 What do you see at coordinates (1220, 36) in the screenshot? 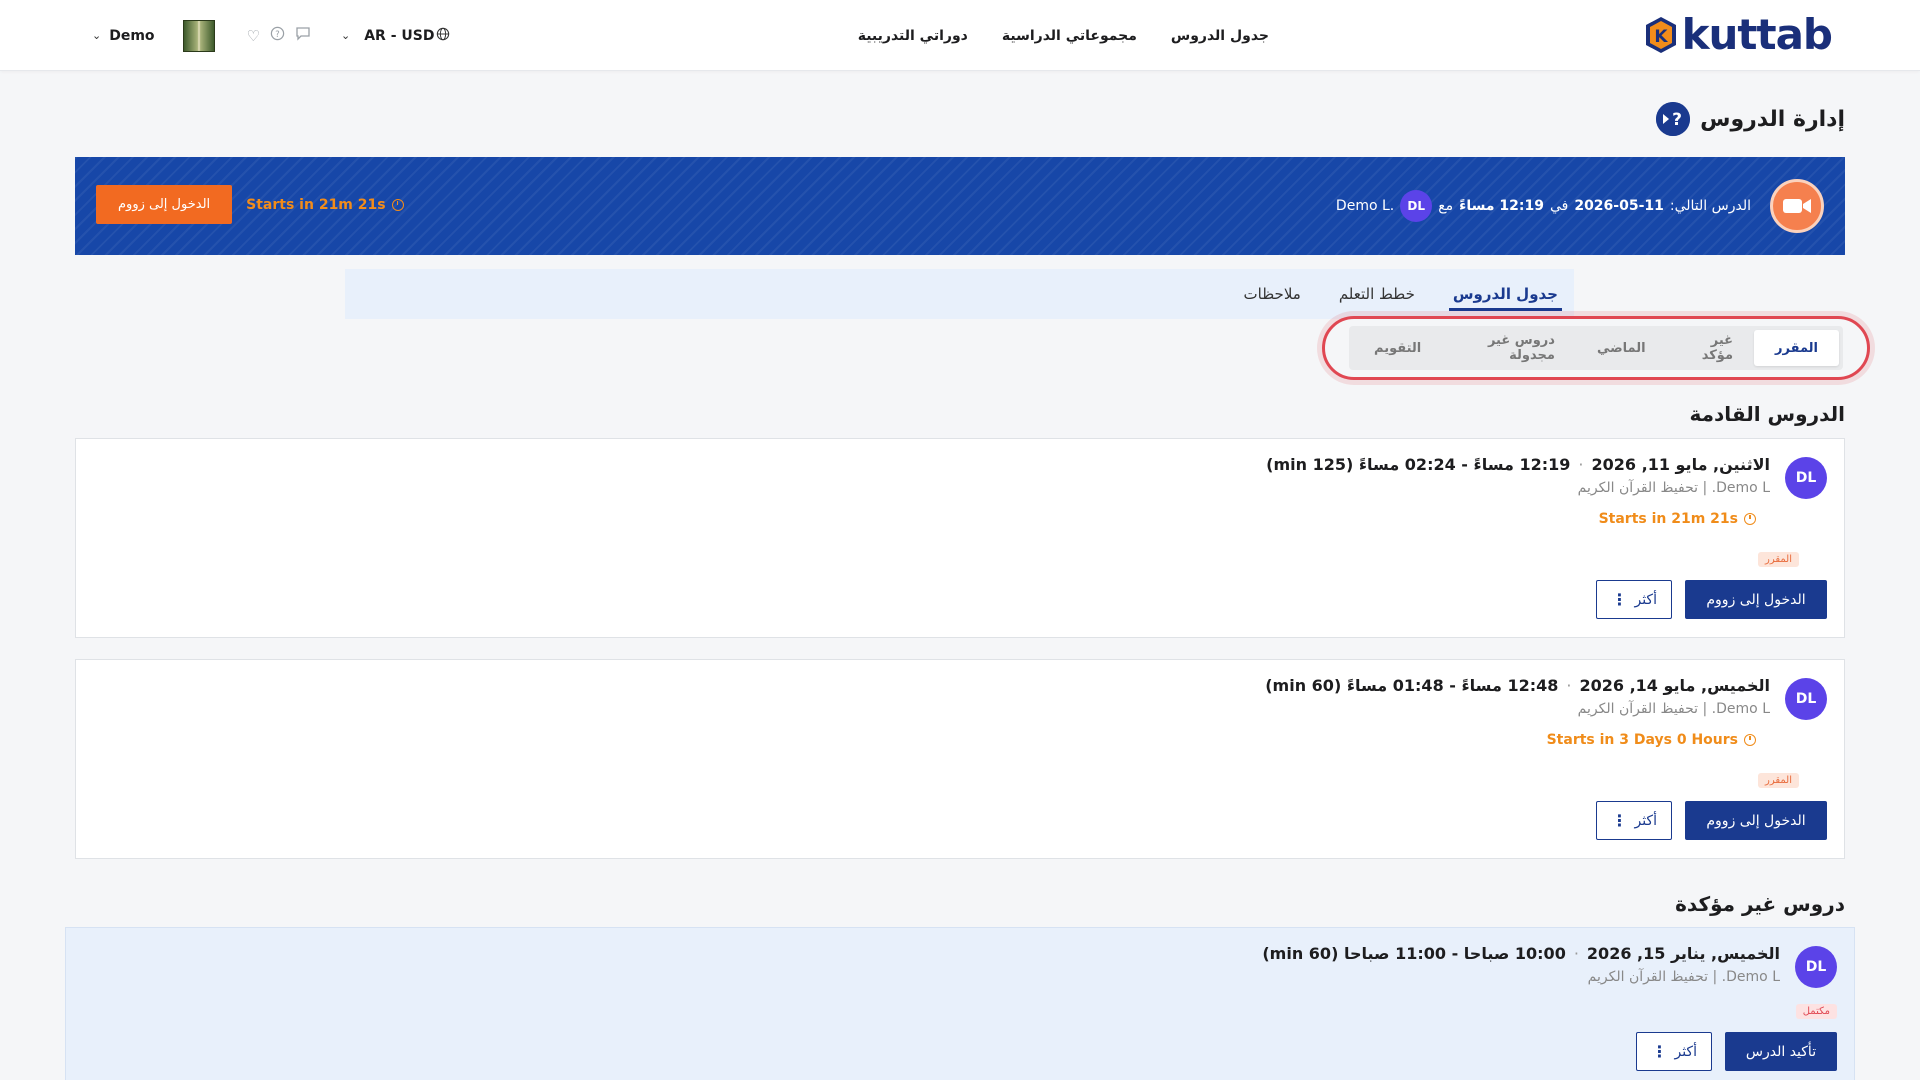
I see `nav-lessons-schedule: جدول الدروس` at bounding box center [1220, 36].